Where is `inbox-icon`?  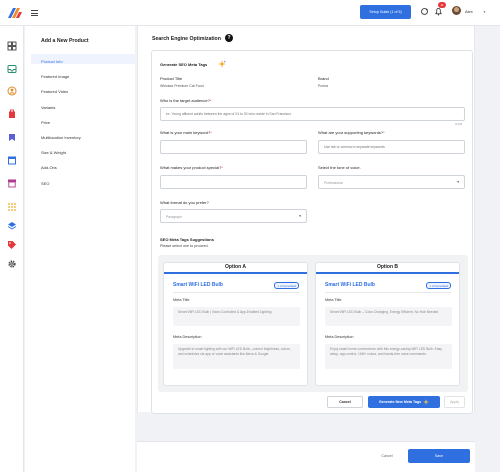 inbox-icon is located at coordinates (12, 69).